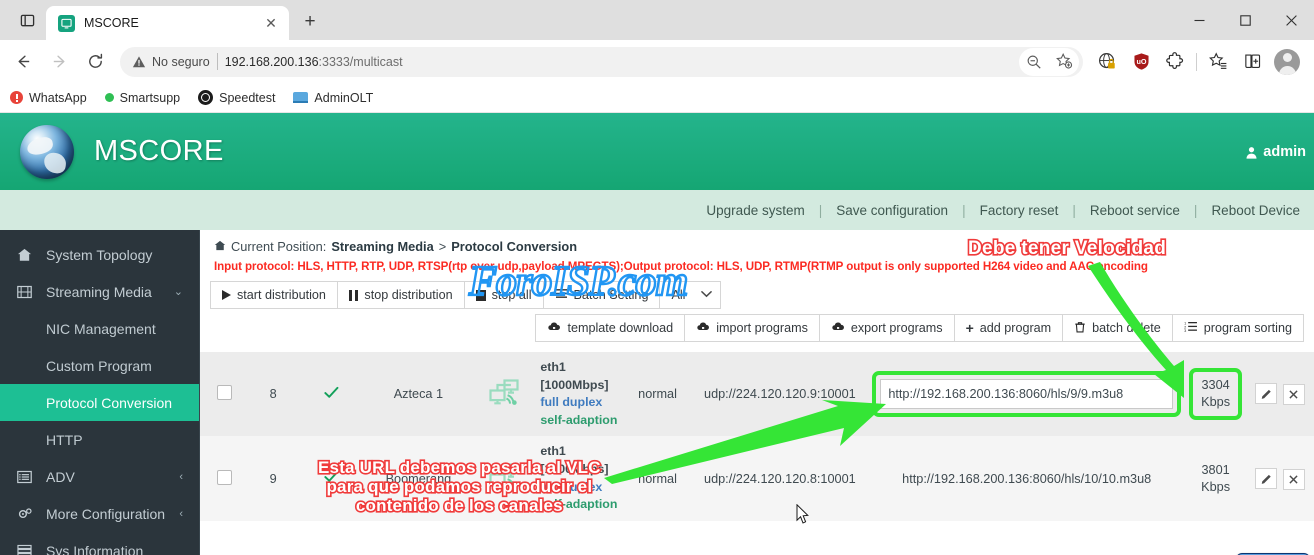  Describe the element at coordinates (780, 394) in the screenshot. I see `input-url: udp://224.120.120.9:10001` at that location.